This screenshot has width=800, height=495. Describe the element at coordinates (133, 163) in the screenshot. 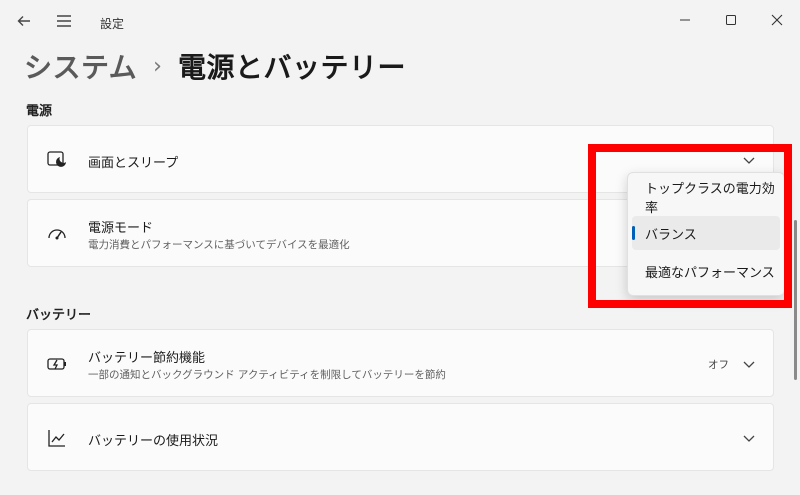

I see `screen-sleep-label: 画面とスリープ` at that location.